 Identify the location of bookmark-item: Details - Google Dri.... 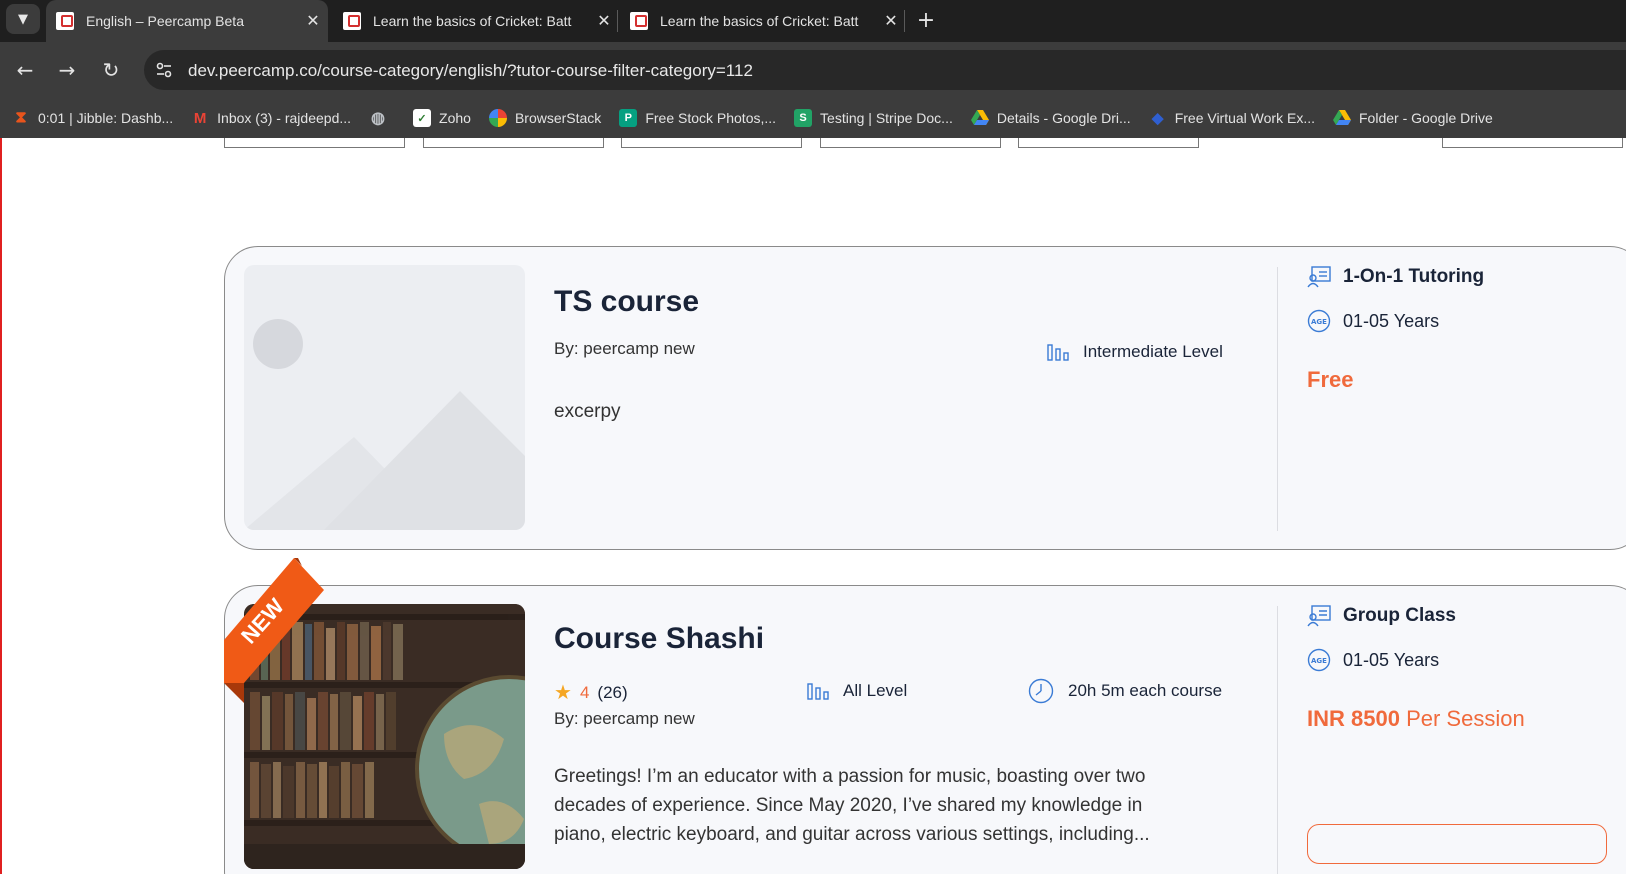
(1050, 118).